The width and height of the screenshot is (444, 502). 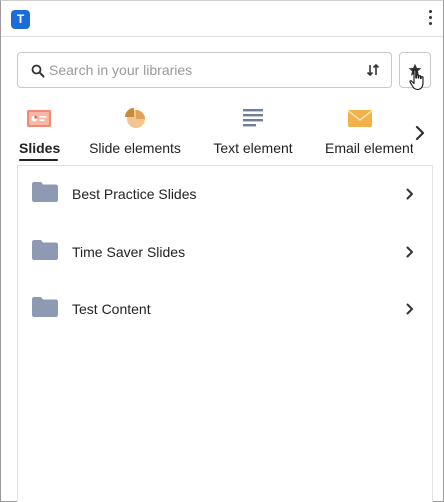 I want to click on folder-name: Test Content, so click(x=111, y=309).